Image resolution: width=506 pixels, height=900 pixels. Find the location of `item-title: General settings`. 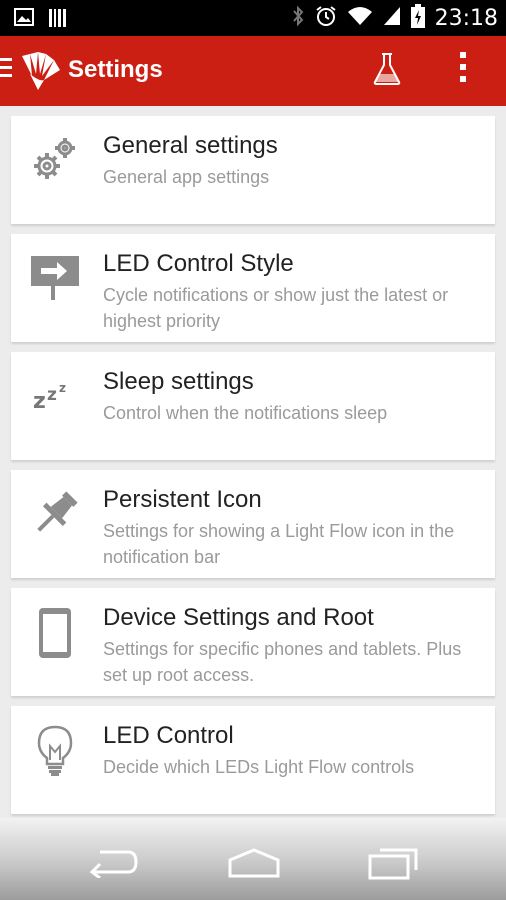

item-title: General settings is located at coordinates (190, 145).